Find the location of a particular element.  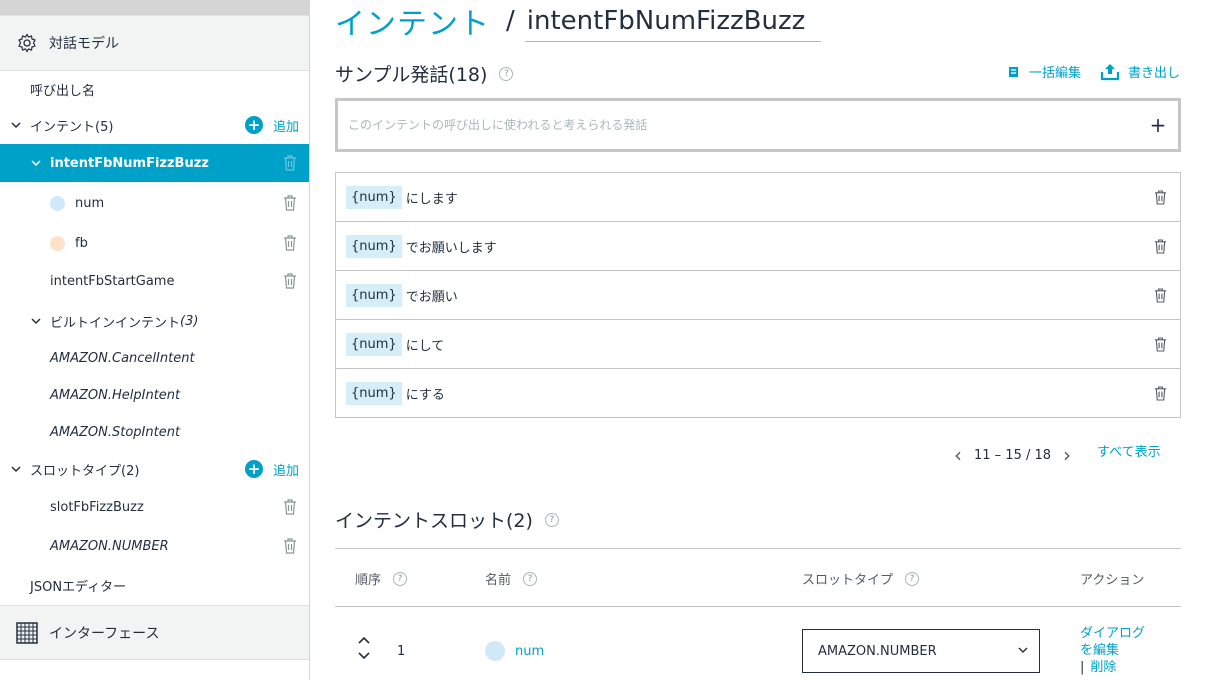

sidebar-item-label: AMAZON.NUMBER is located at coordinates (109, 546).